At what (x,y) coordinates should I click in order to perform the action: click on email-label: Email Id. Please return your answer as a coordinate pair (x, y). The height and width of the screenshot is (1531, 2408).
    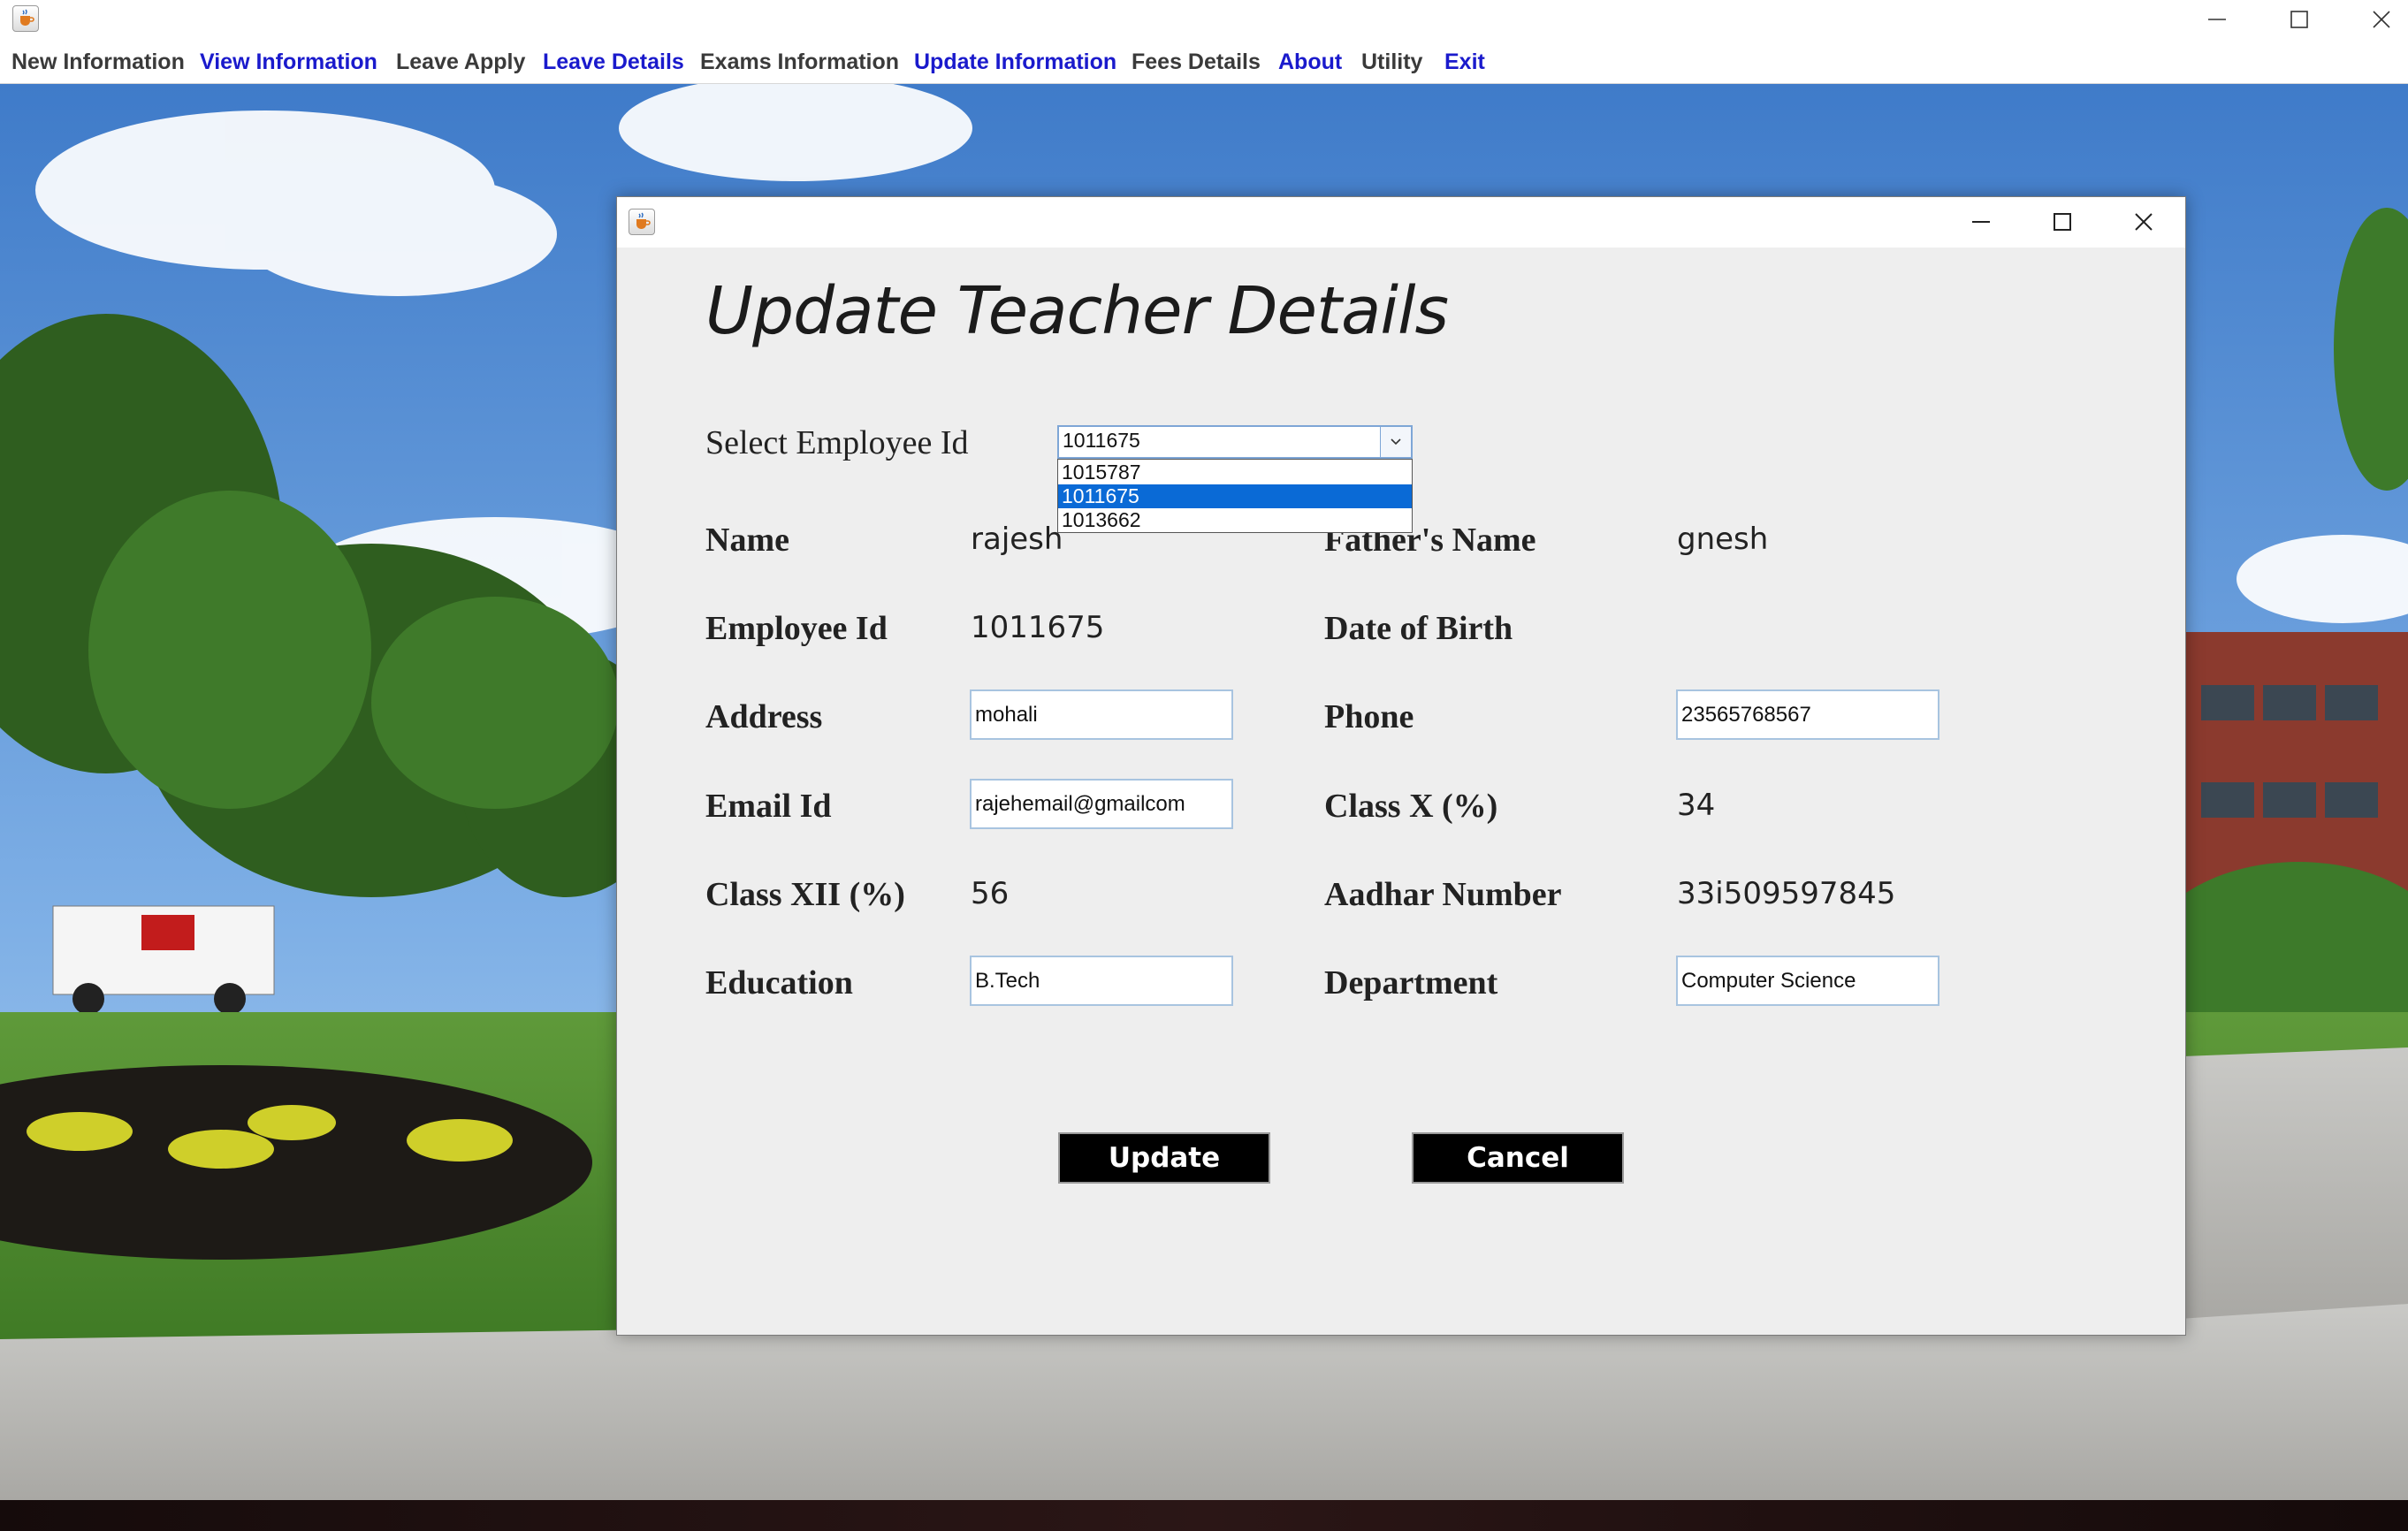
    Looking at the image, I should click on (768, 806).